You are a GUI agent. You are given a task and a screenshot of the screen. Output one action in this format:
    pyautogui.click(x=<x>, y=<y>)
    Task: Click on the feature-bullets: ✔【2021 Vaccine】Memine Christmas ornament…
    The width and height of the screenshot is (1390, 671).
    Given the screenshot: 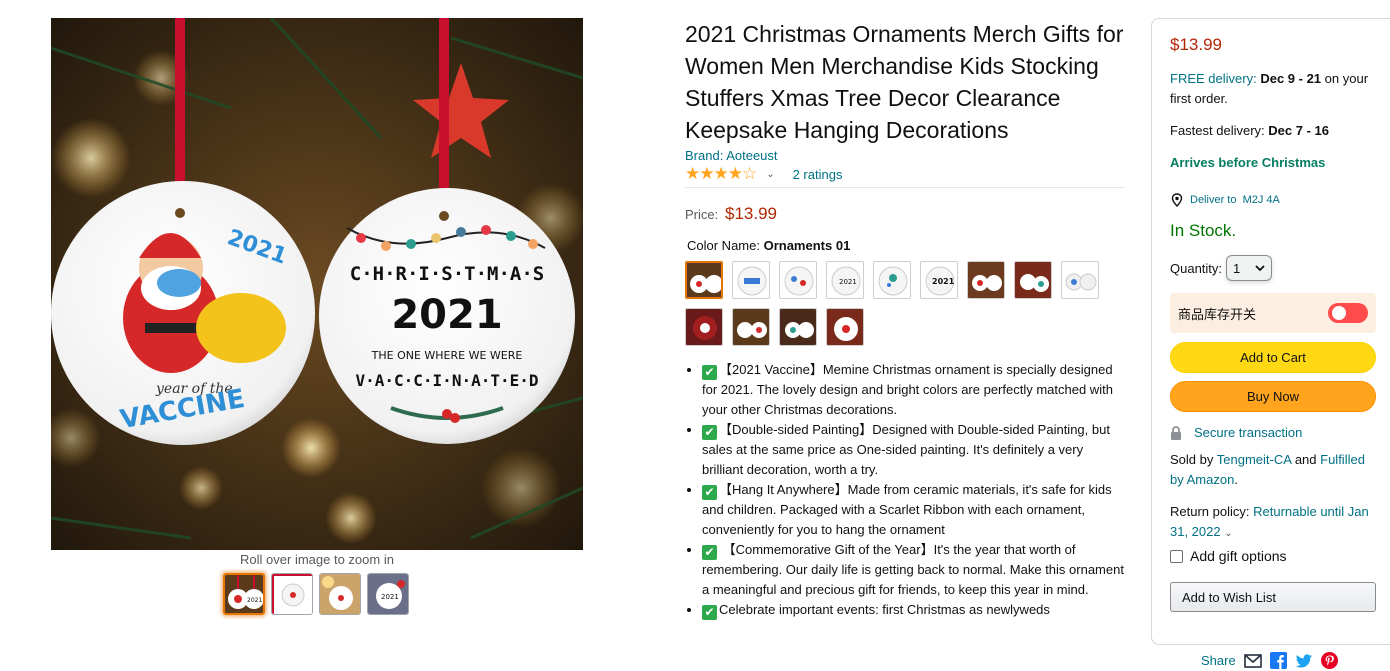 What is the action you would take?
    pyautogui.click(x=905, y=490)
    